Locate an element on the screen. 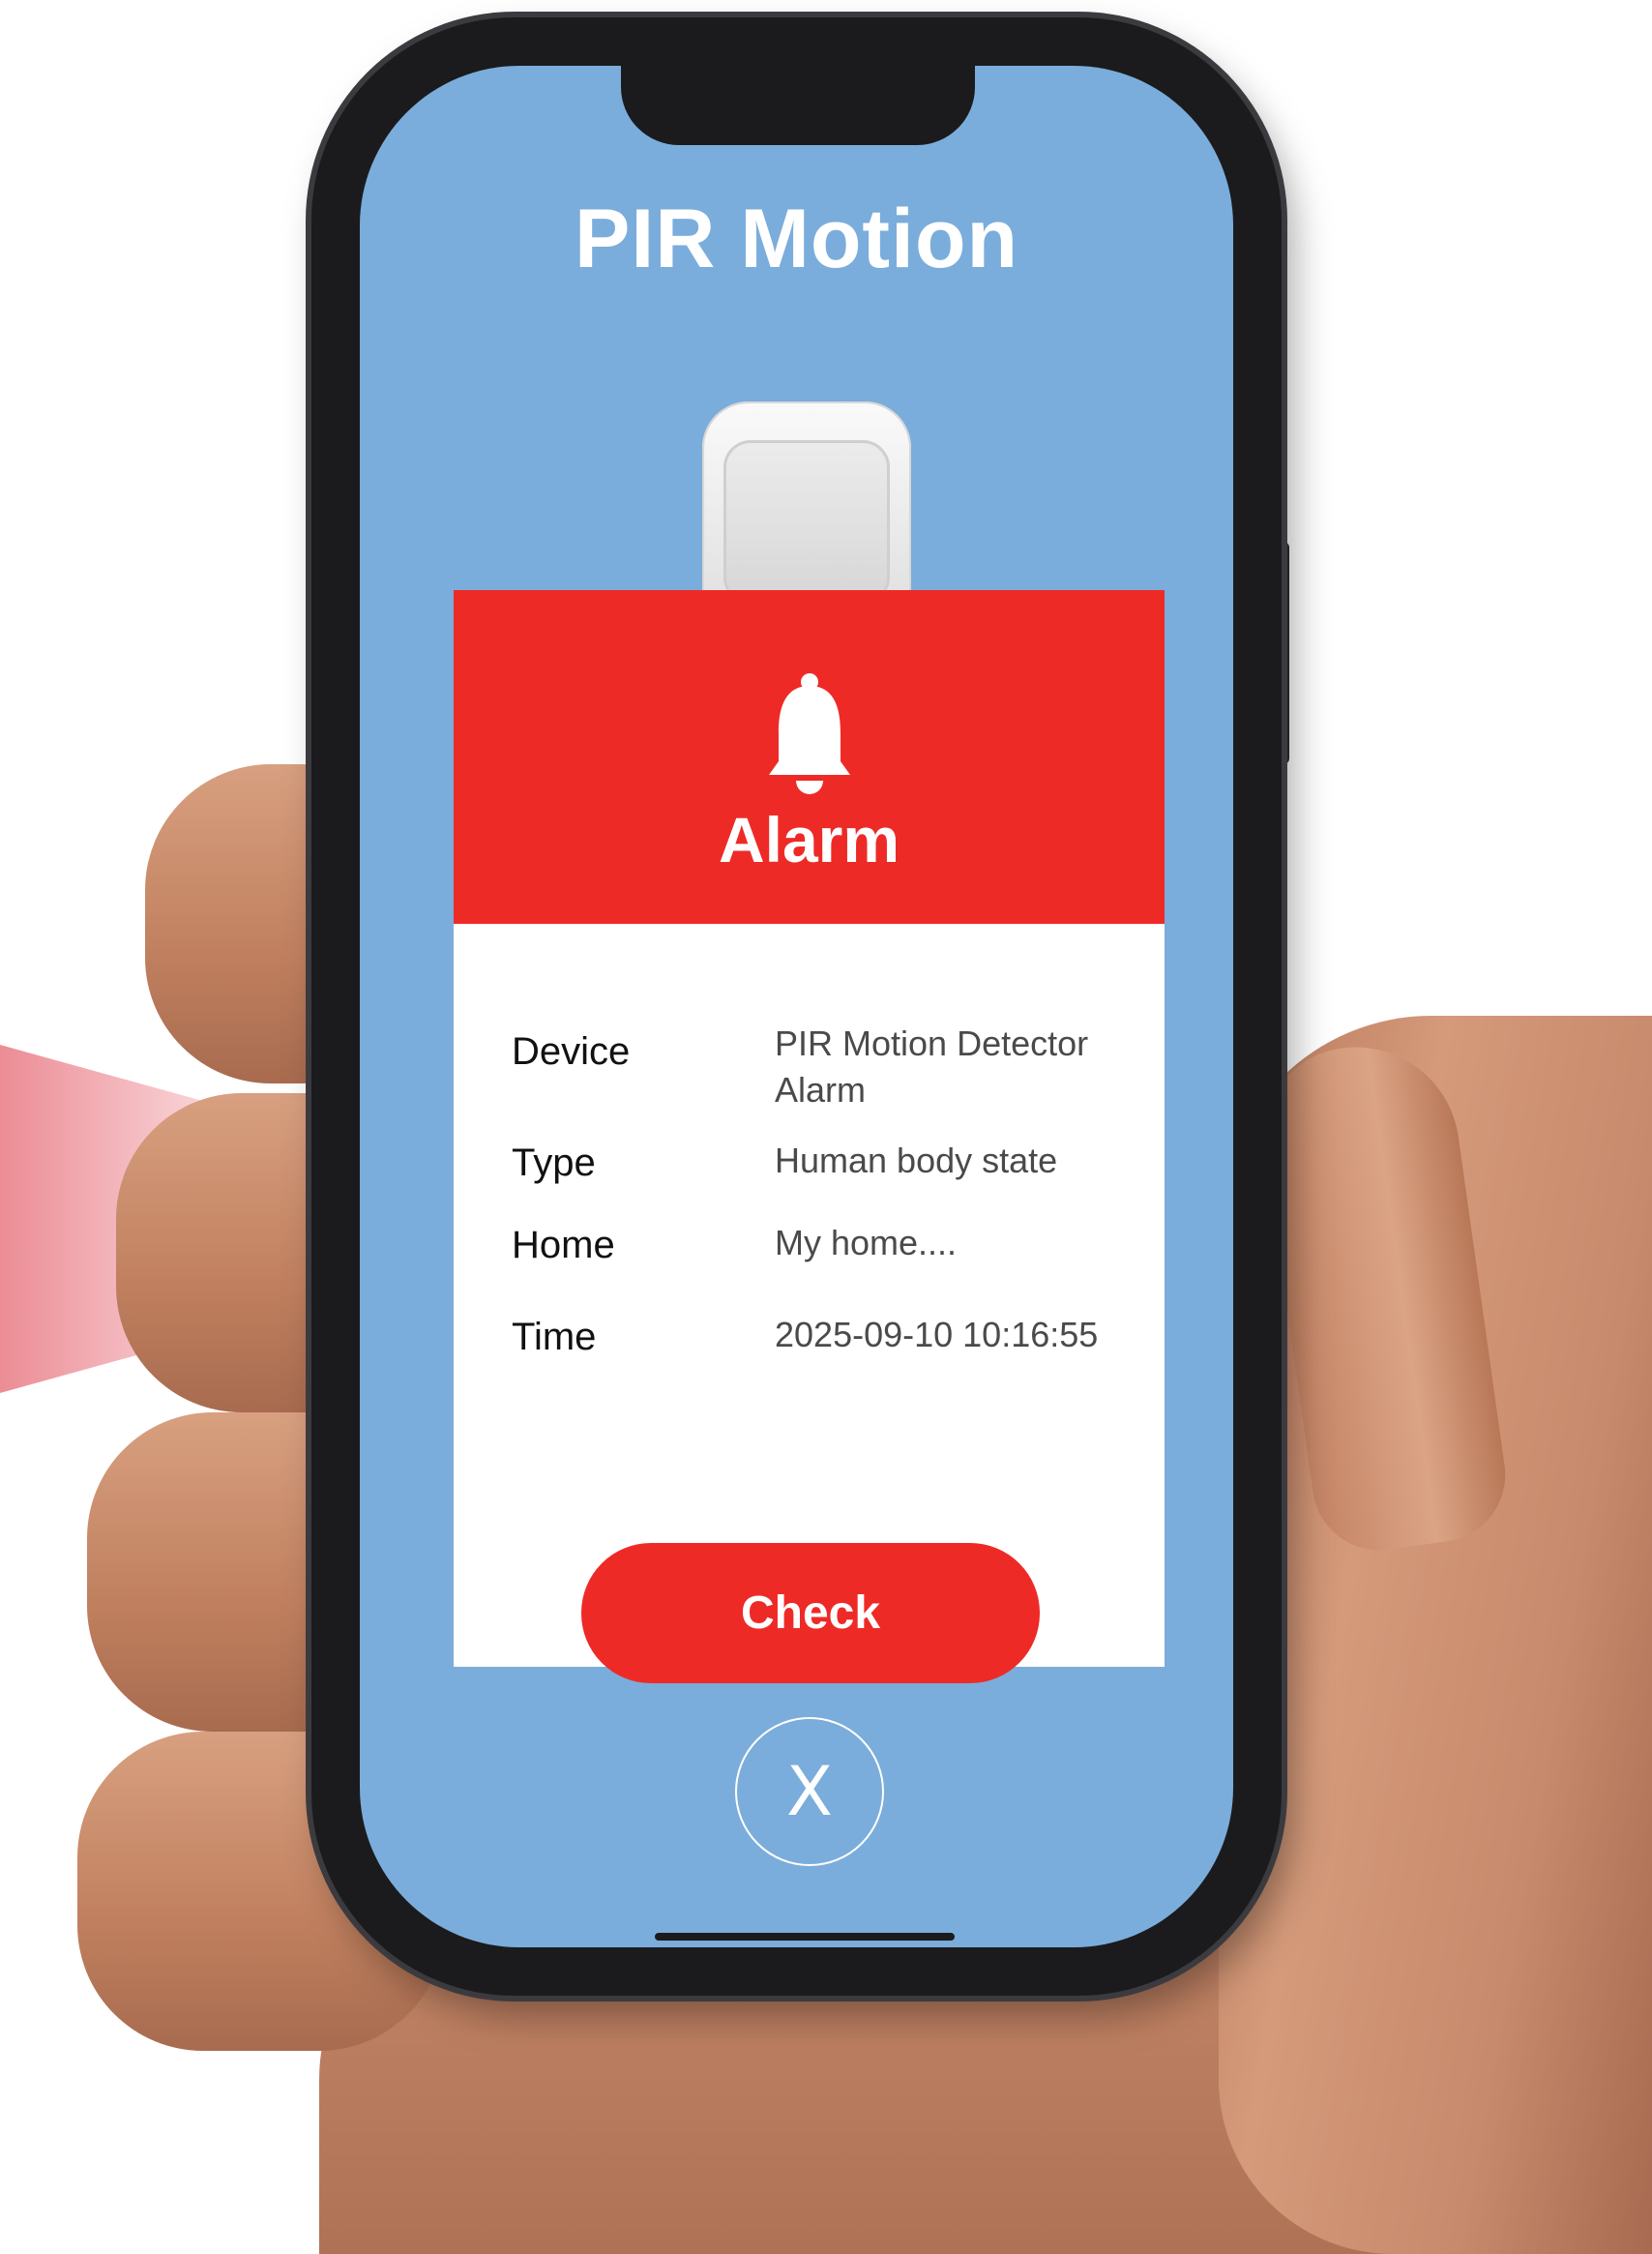  alarm-card-header: Alarm is located at coordinates (809, 757).